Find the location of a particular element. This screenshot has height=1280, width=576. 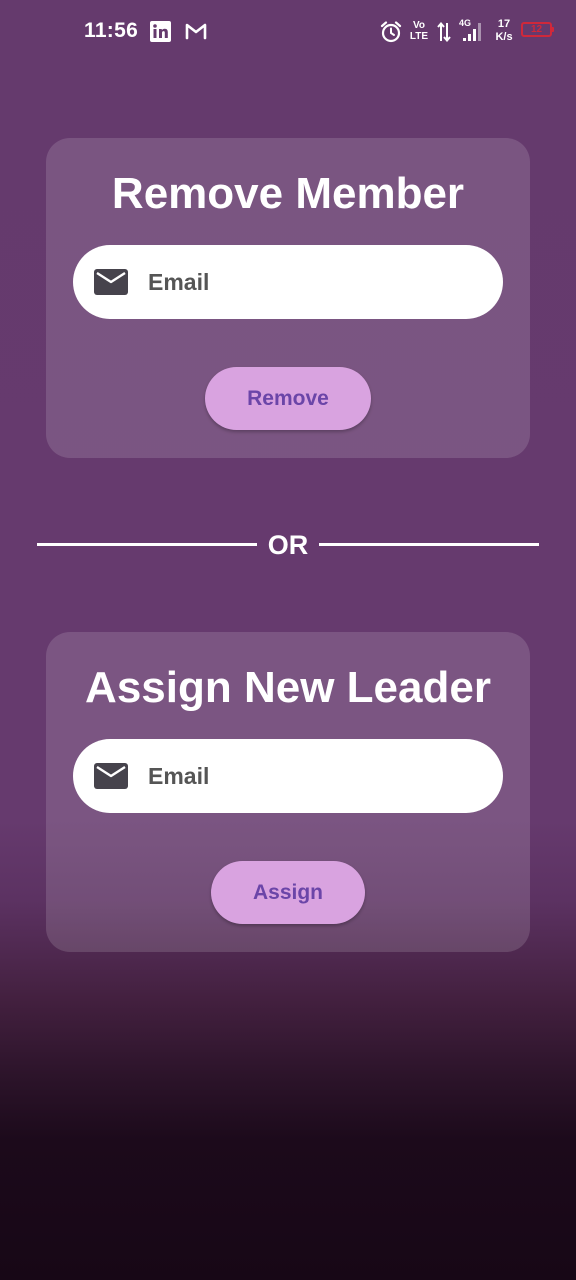

assign-email-field is located at coordinates (288, 776).